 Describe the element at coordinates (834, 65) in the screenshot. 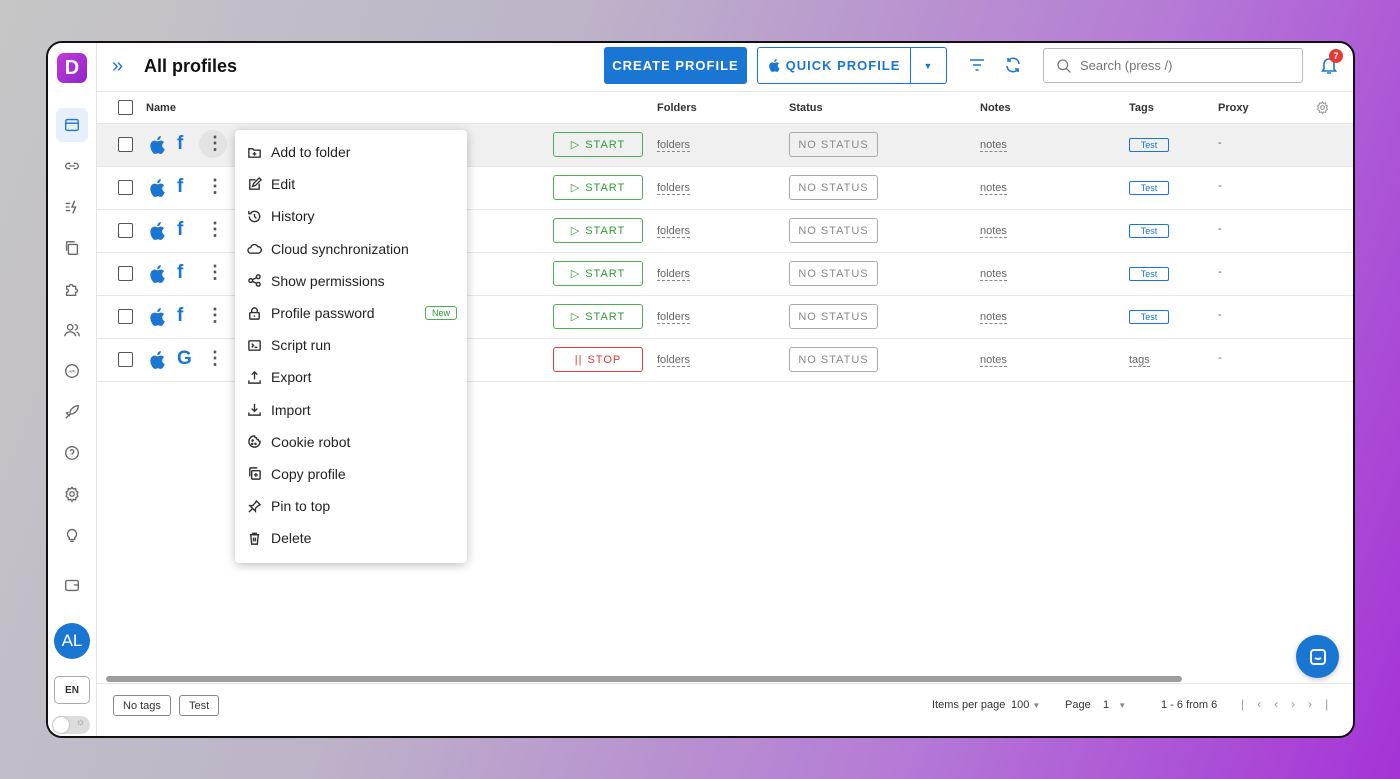

I see `quick-profile-main: QUICK PROFILE` at that location.